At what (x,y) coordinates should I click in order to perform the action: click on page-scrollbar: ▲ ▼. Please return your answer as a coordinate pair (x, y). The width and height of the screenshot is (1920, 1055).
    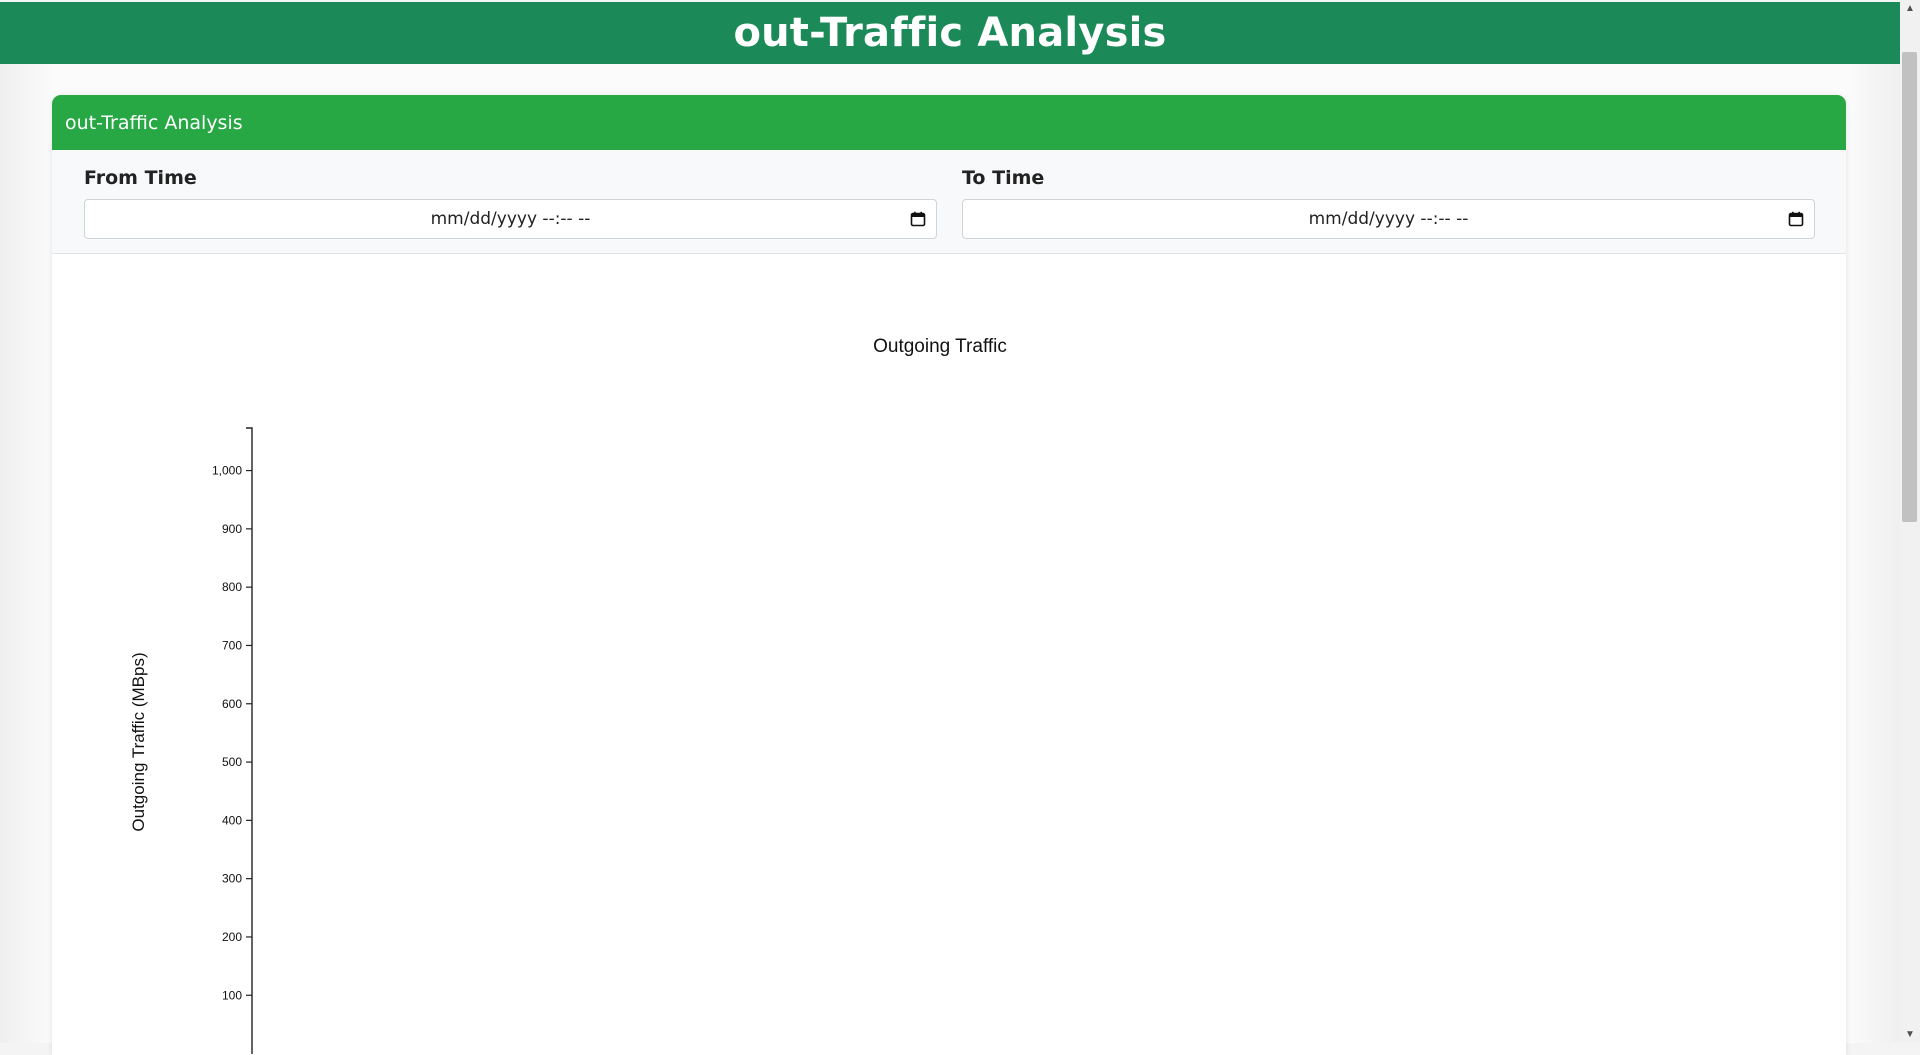
    Looking at the image, I should click on (1910, 521).